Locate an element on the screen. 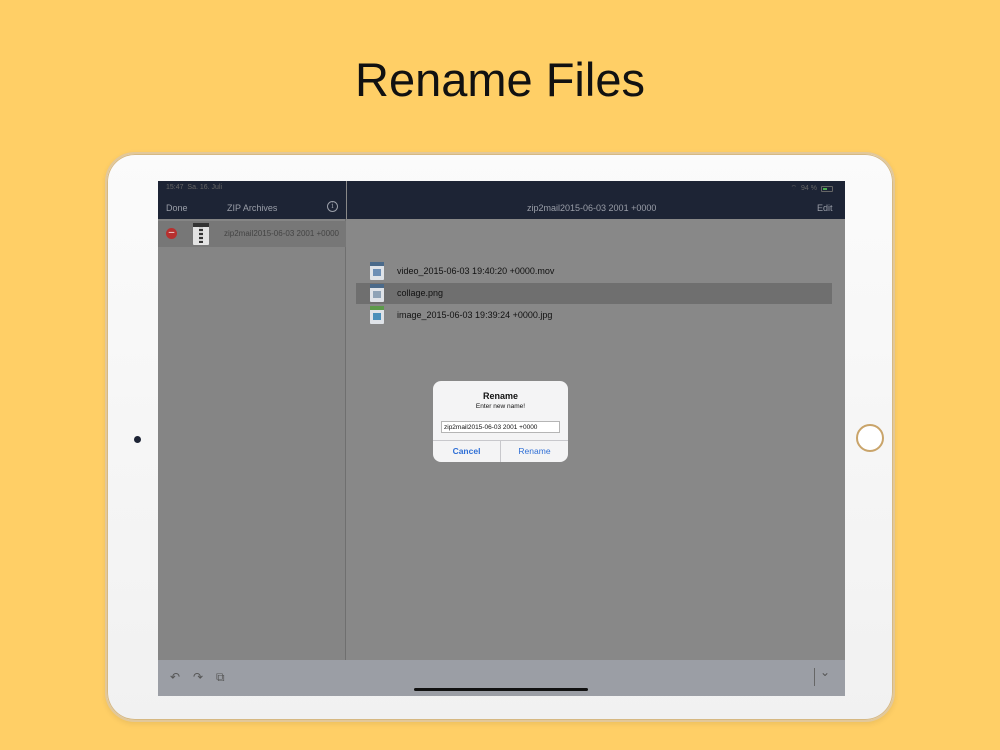 This screenshot has height=750, width=1000. edit-button: Edit is located at coordinates (825, 208).